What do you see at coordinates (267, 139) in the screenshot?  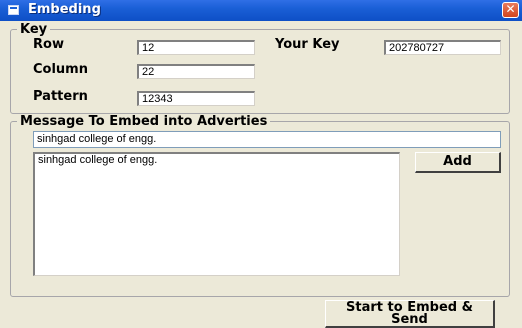 I see `message-input: sinhgad college of engg.` at bounding box center [267, 139].